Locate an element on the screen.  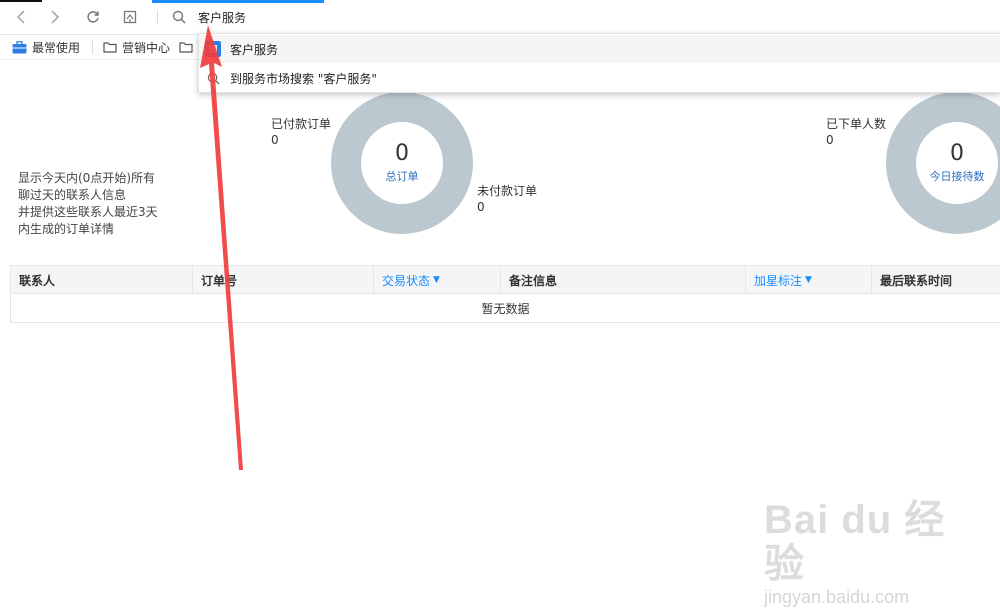
description-line: 并提供这些联系人最近3天 is located at coordinates (88, 212).